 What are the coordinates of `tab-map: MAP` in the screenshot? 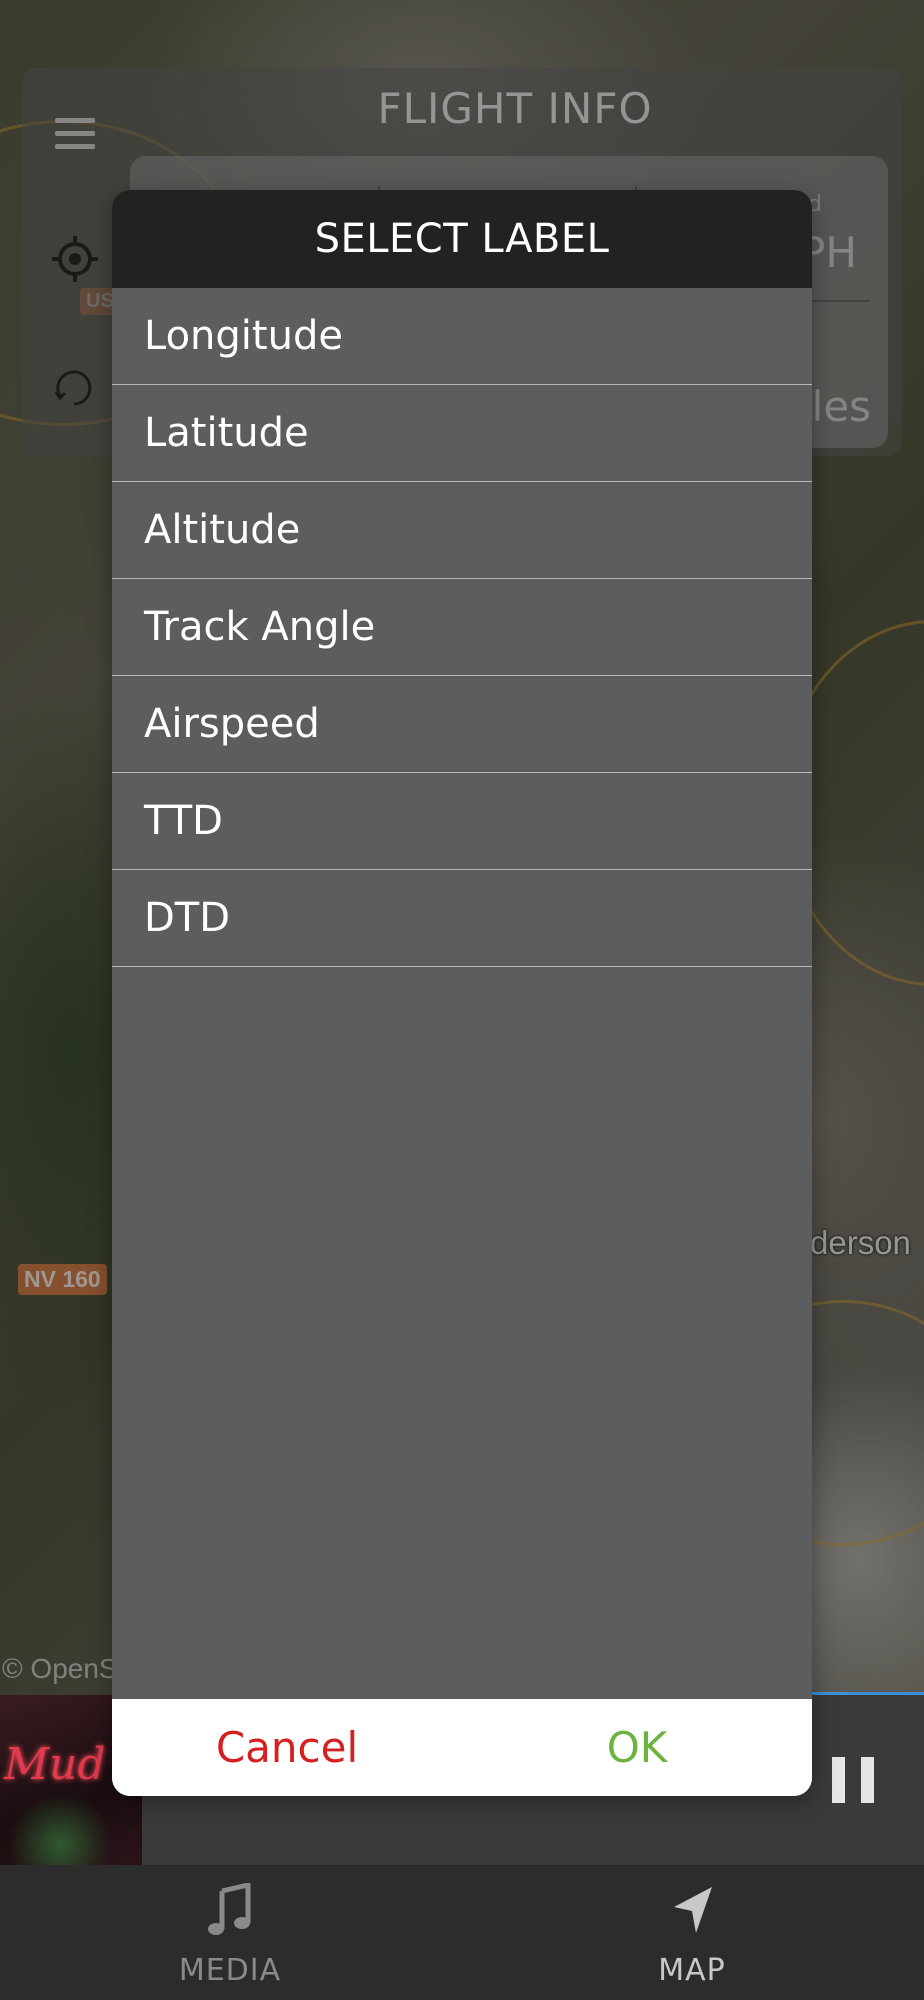 It's located at (692, 1932).